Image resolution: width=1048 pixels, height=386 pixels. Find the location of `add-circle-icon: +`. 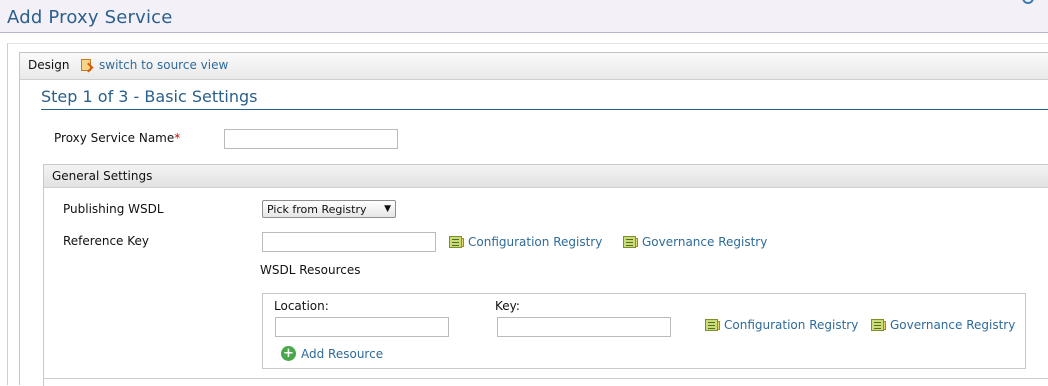

add-circle-icon: + is located at coordinates (288, 353).